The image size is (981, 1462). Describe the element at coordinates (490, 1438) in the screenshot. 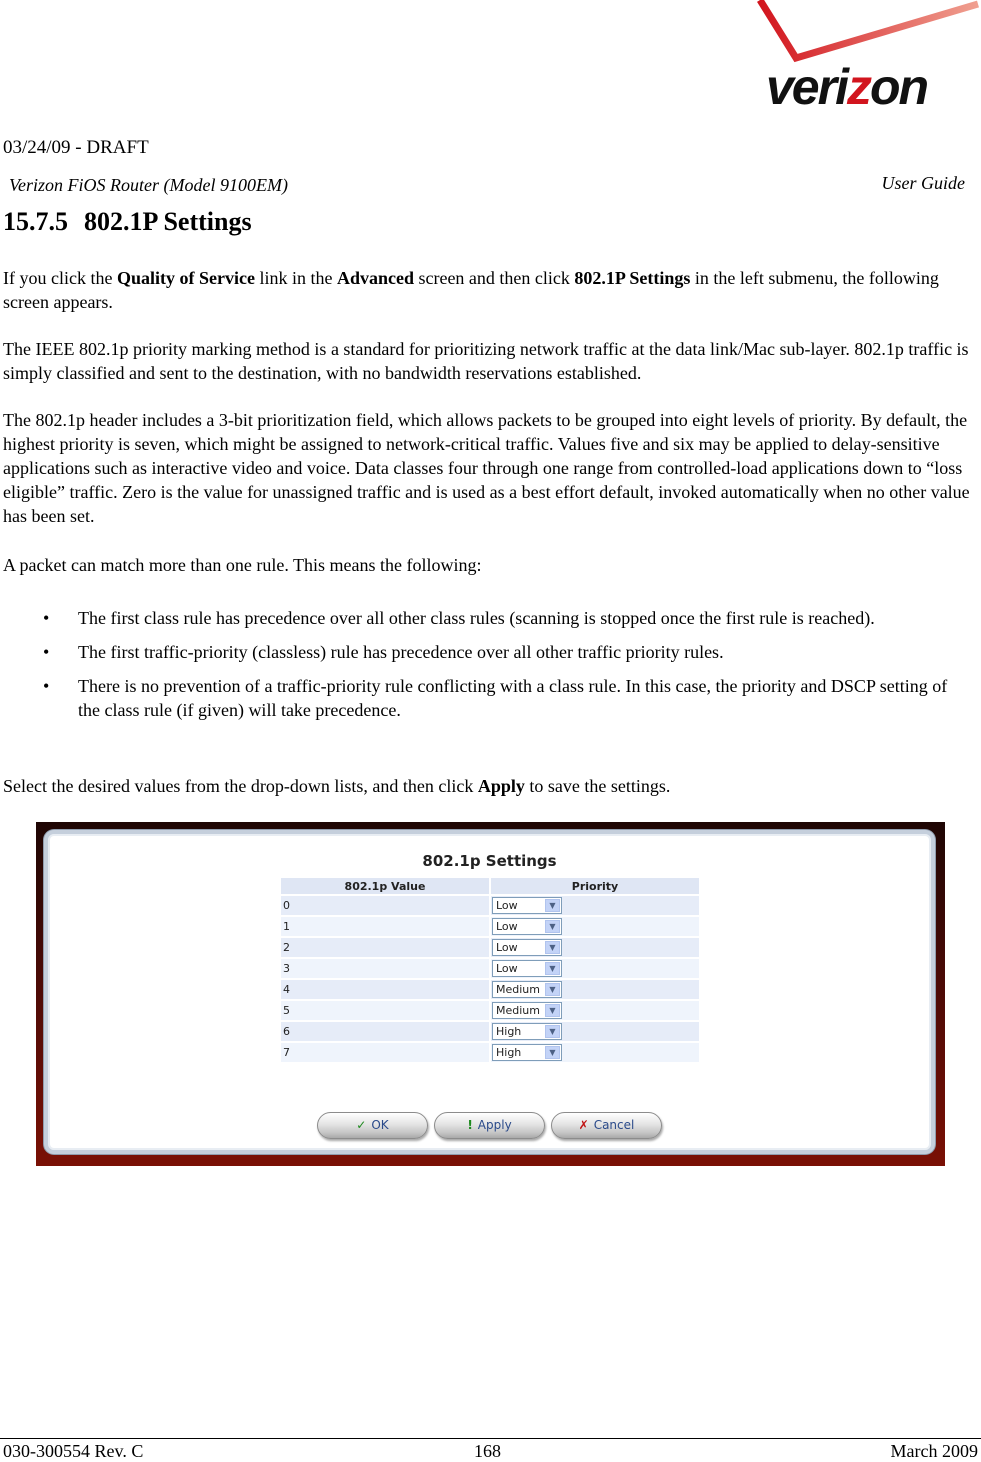

I see `footer-divider` at that location.